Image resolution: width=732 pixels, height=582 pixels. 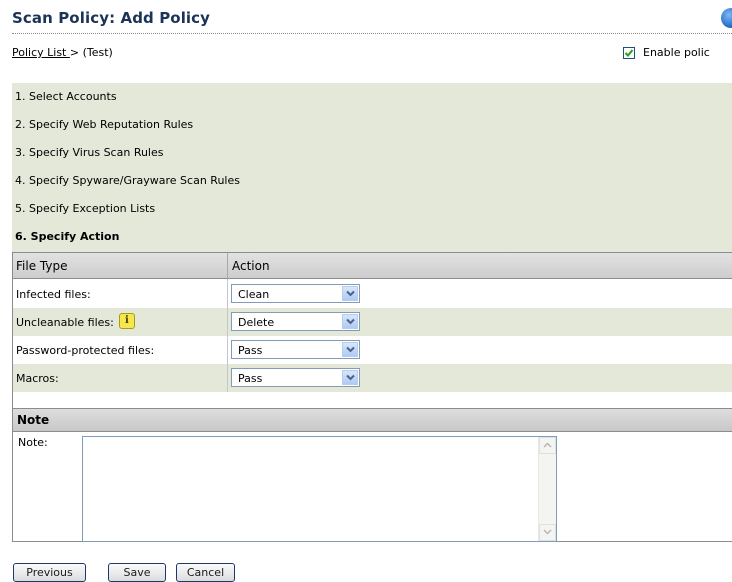 I want to click on step-virus-scan: 3. Specify Virus Scan Rules, so click(x=89, y=153).